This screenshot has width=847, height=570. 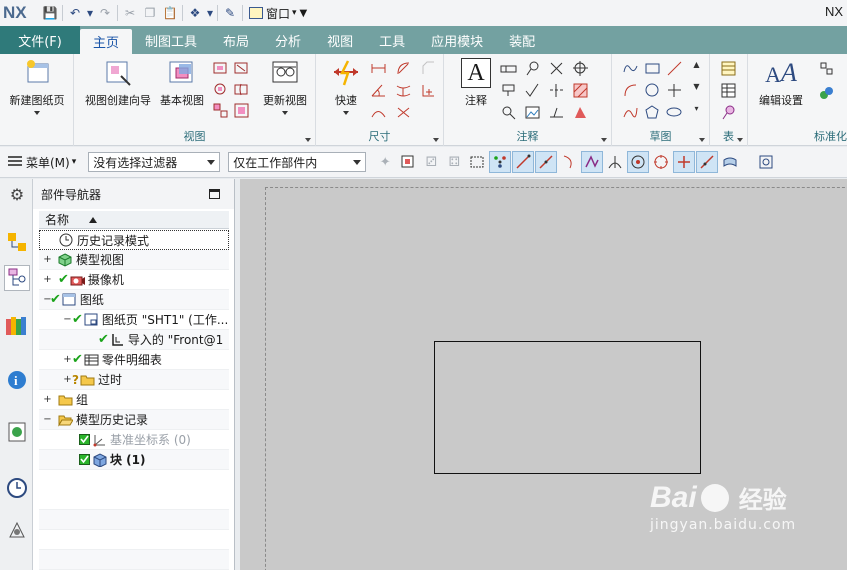 I want to click on snap-control-point-icon, so click(x=569, y=162).